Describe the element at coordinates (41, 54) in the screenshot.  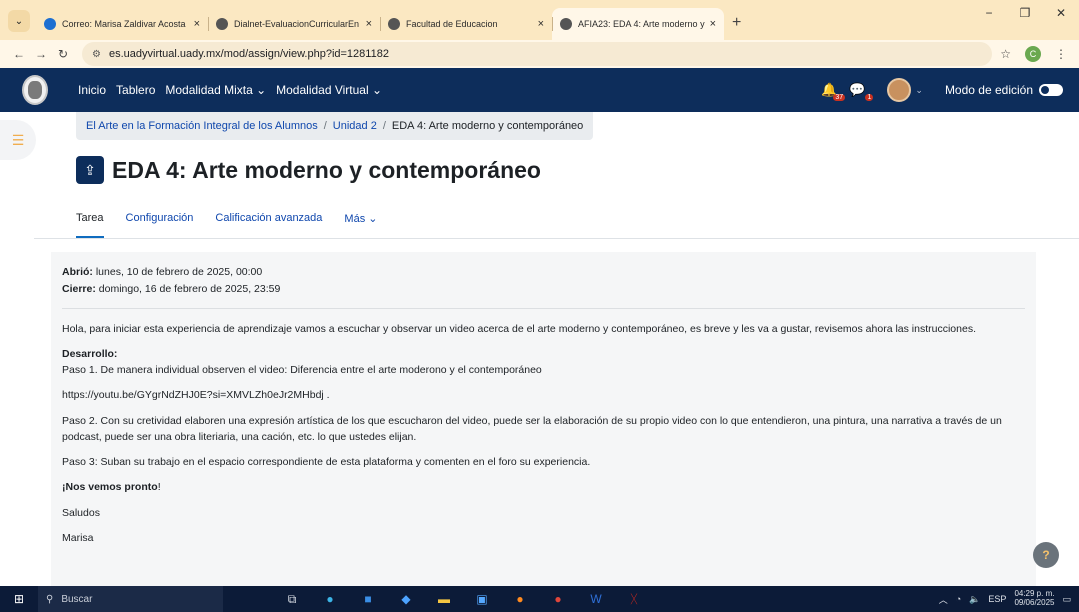
I see `forward-icon: →` at that location.